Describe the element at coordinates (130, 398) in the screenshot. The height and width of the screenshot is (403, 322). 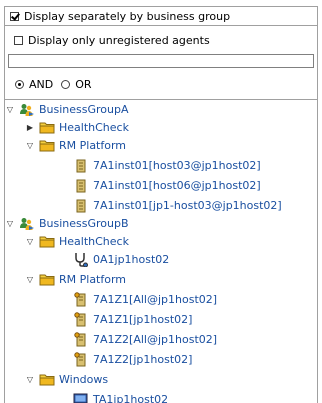
I see `tree-node-label: TA1jp1host02` at that location.